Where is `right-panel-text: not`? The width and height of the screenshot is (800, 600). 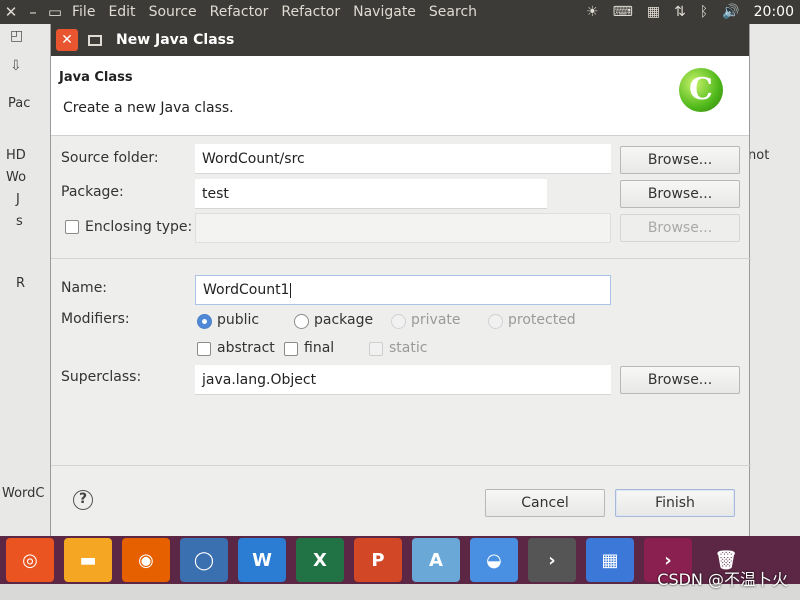
right-panel-text: not is located at coordinates (759, 155).